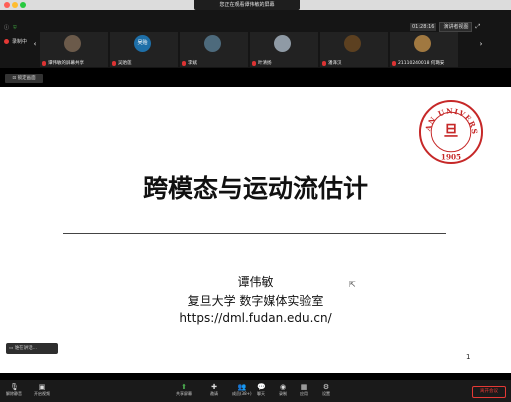 This screenshot has width=511, height=402. What do you see at coordinates (326, 393) in the screenshot?
I see `settings-label: 设置` at bounding box center [326, 393].